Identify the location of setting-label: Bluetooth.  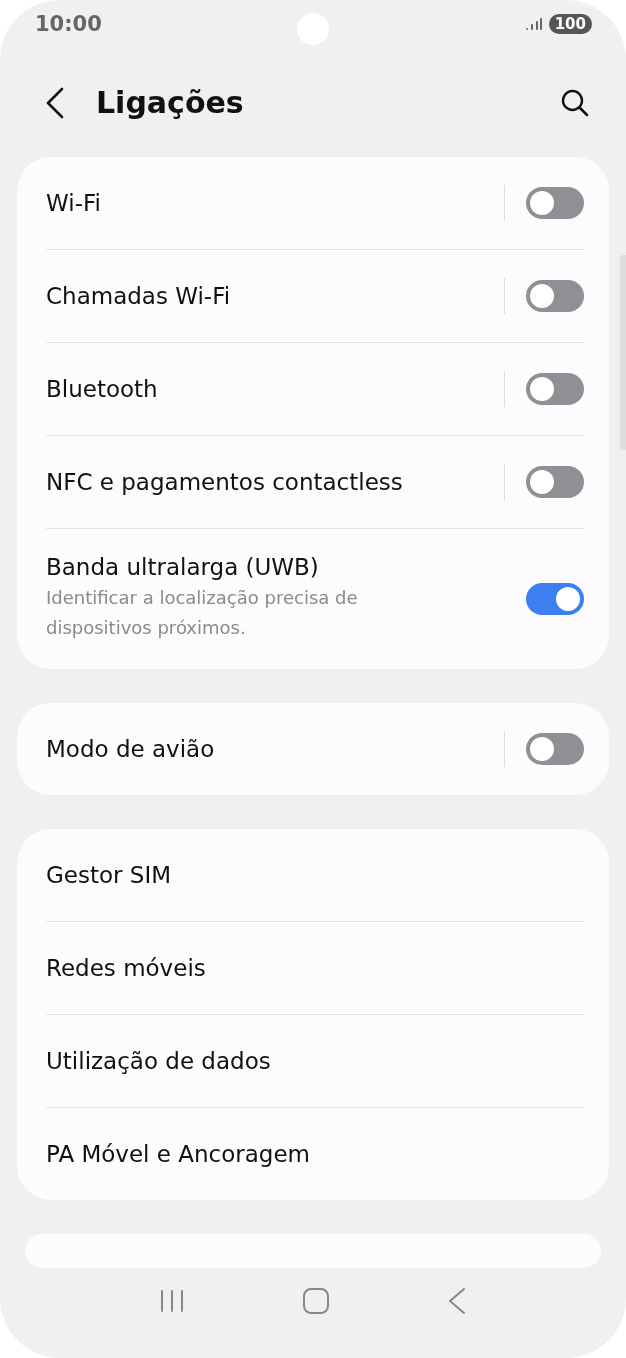
(275, 388).